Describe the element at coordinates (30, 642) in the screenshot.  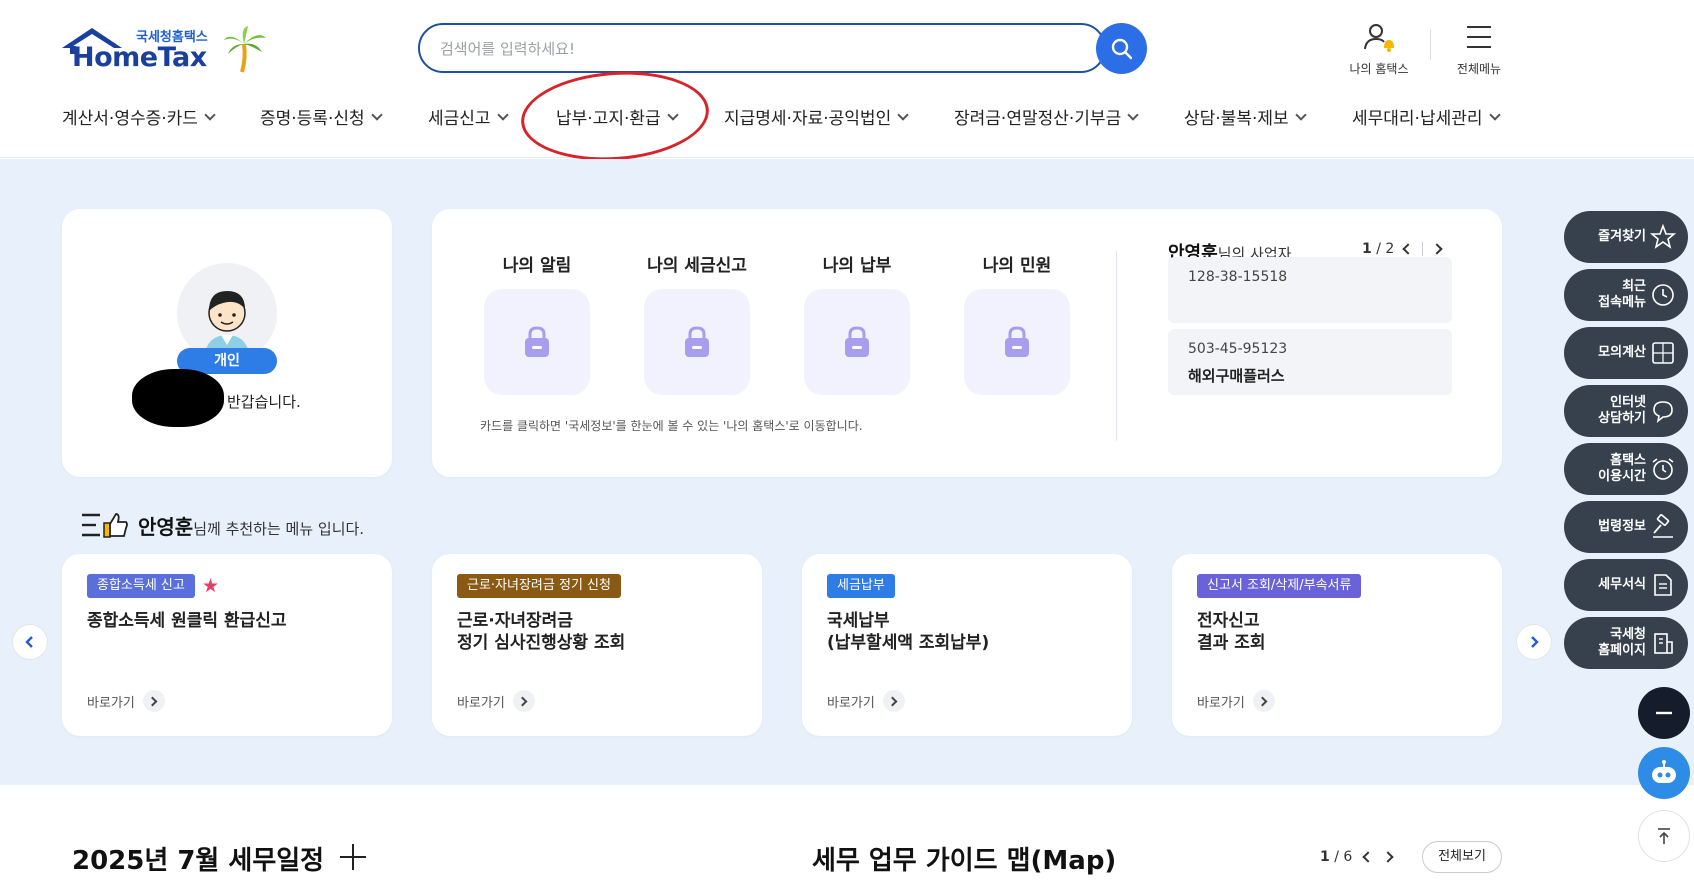
I see `carousel-prev-button` at that location.